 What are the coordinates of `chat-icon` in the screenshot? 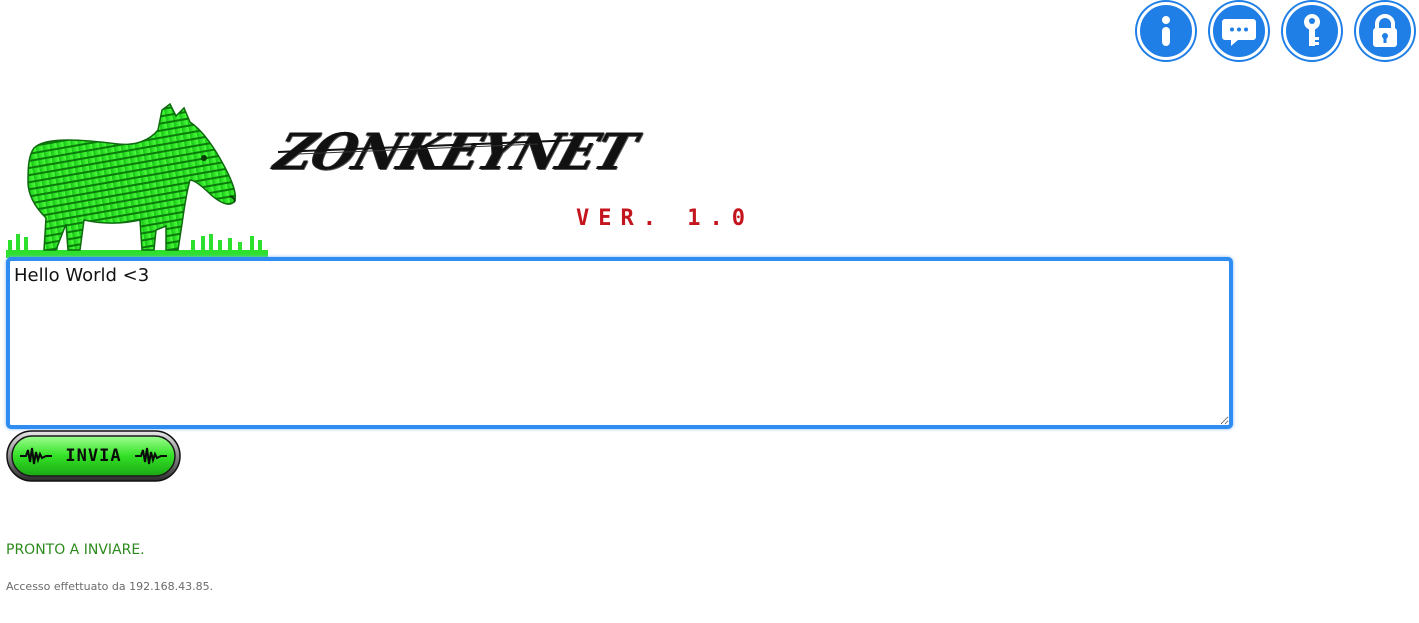 It's located at (1239, 32).